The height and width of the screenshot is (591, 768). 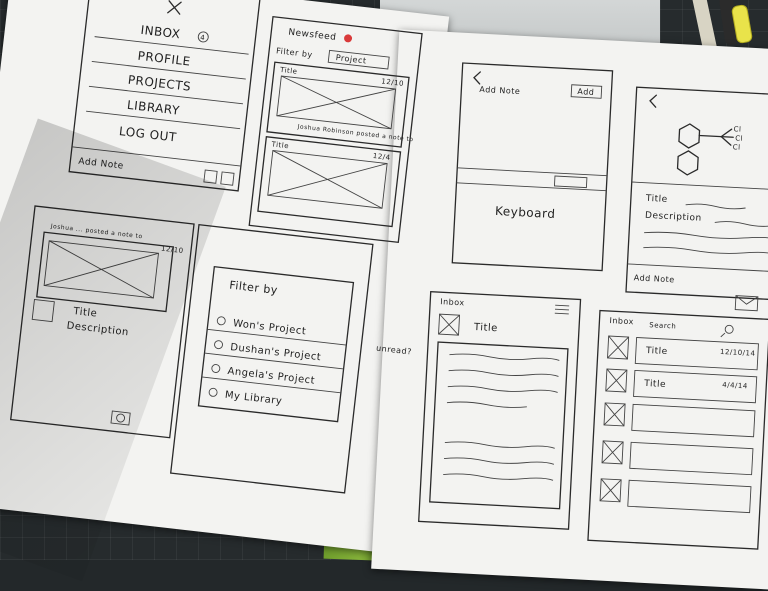 What do you see at coordinates (147, 134) in the screenshot?
I see `menu-item-logout: LOG OUT` at bounding box center [147, 134].